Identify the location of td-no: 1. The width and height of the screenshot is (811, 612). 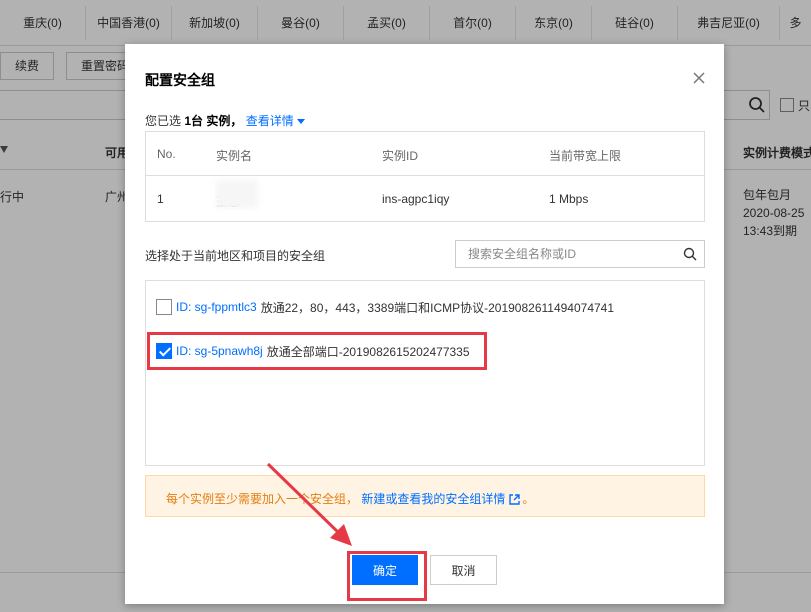
(160, 199).